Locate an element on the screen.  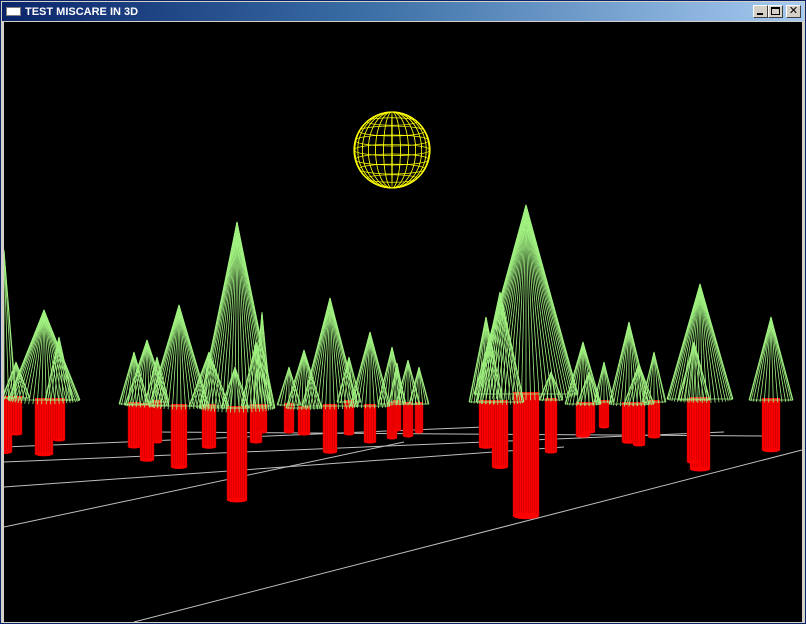
minimize-button is located at coordinates (760, 11).